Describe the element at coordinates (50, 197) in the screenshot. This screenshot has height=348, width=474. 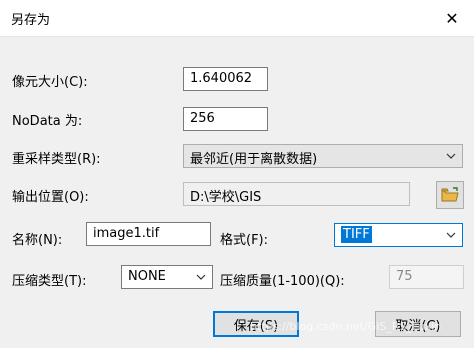
I see `output-location-label: 输出位置(O):` at that location.